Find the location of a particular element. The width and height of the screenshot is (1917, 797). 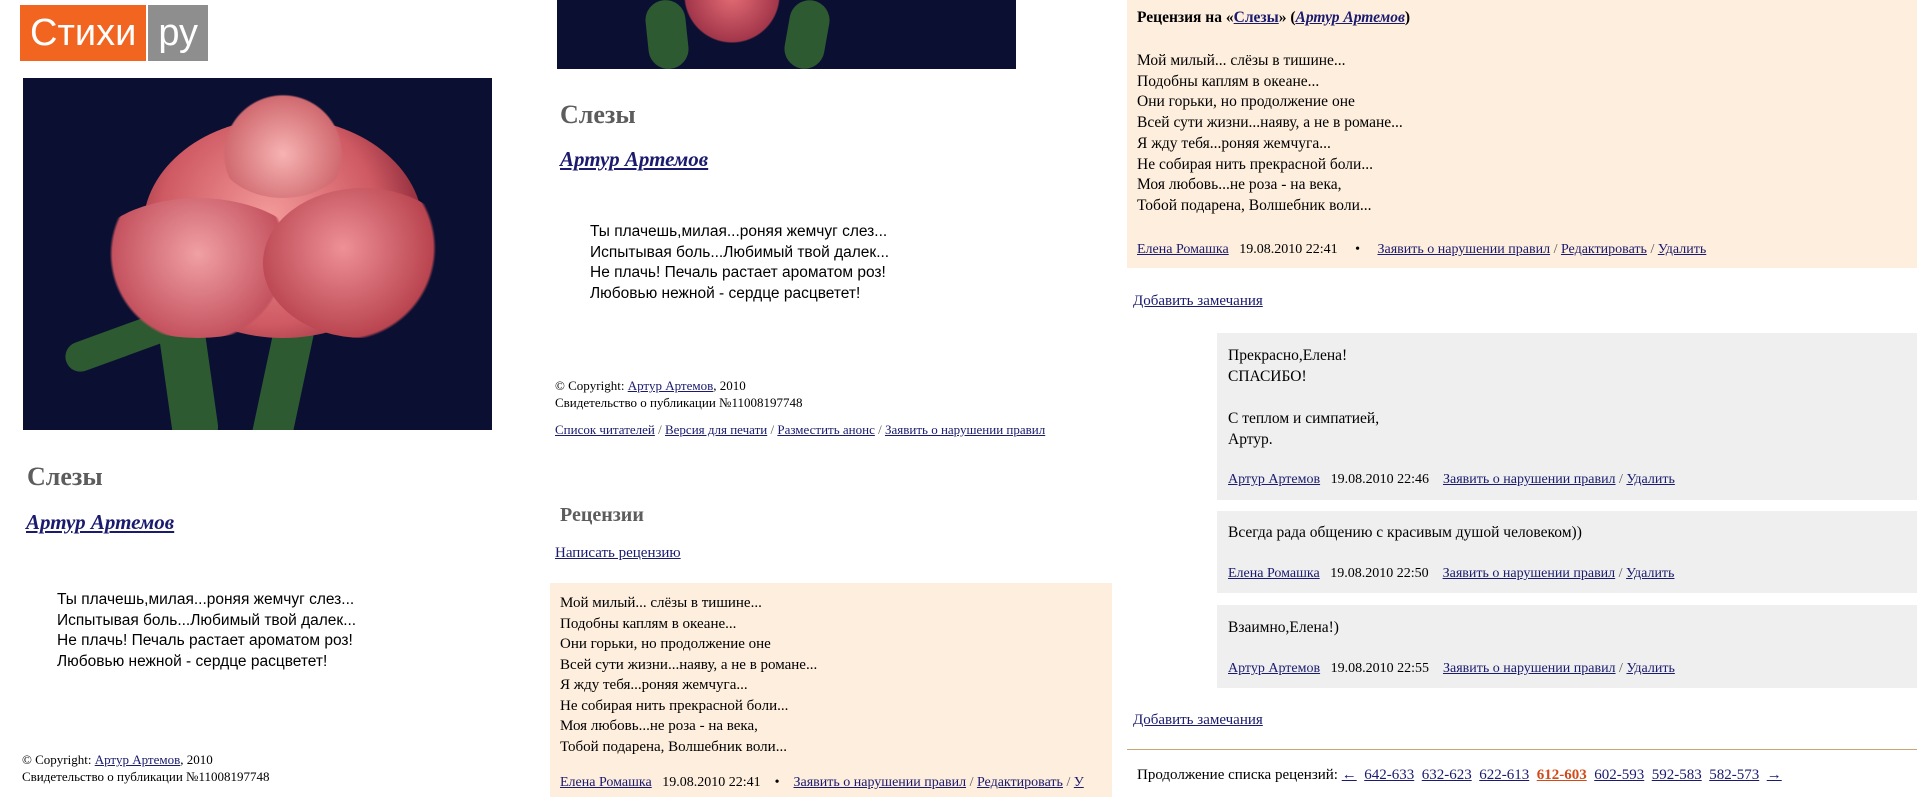

review-work-link: Слезы is located at coordinates (1256, 17).